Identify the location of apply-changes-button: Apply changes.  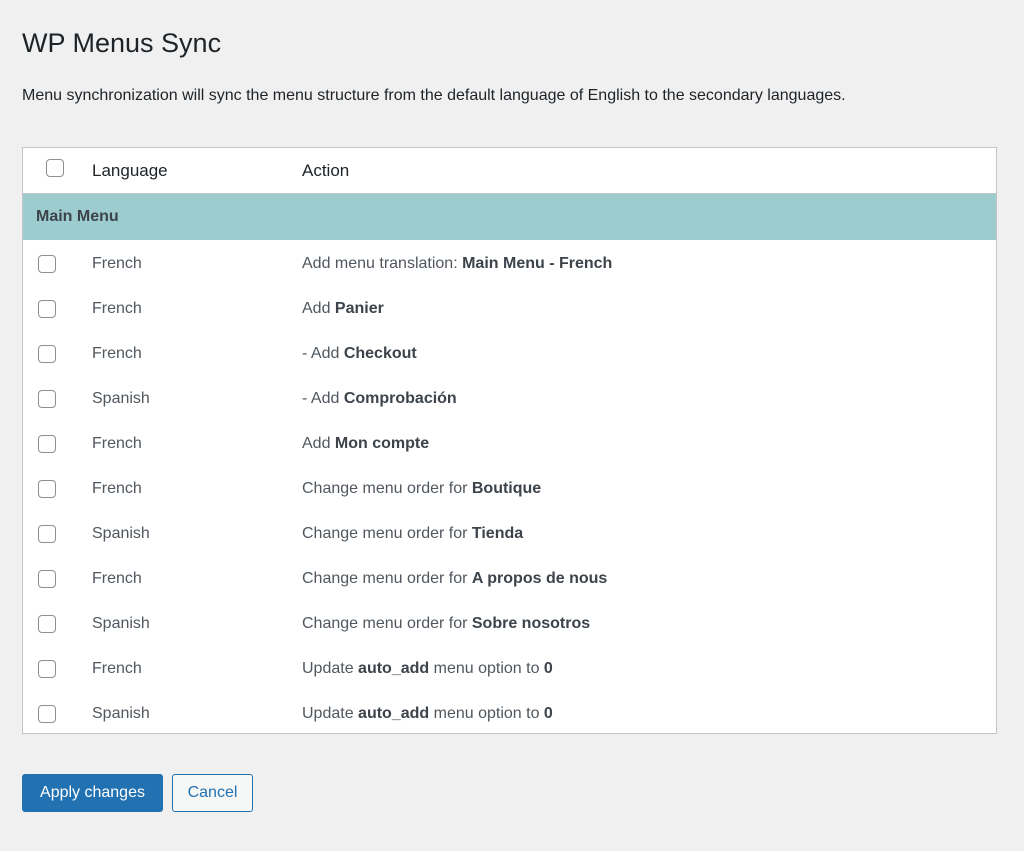
(92, 793).